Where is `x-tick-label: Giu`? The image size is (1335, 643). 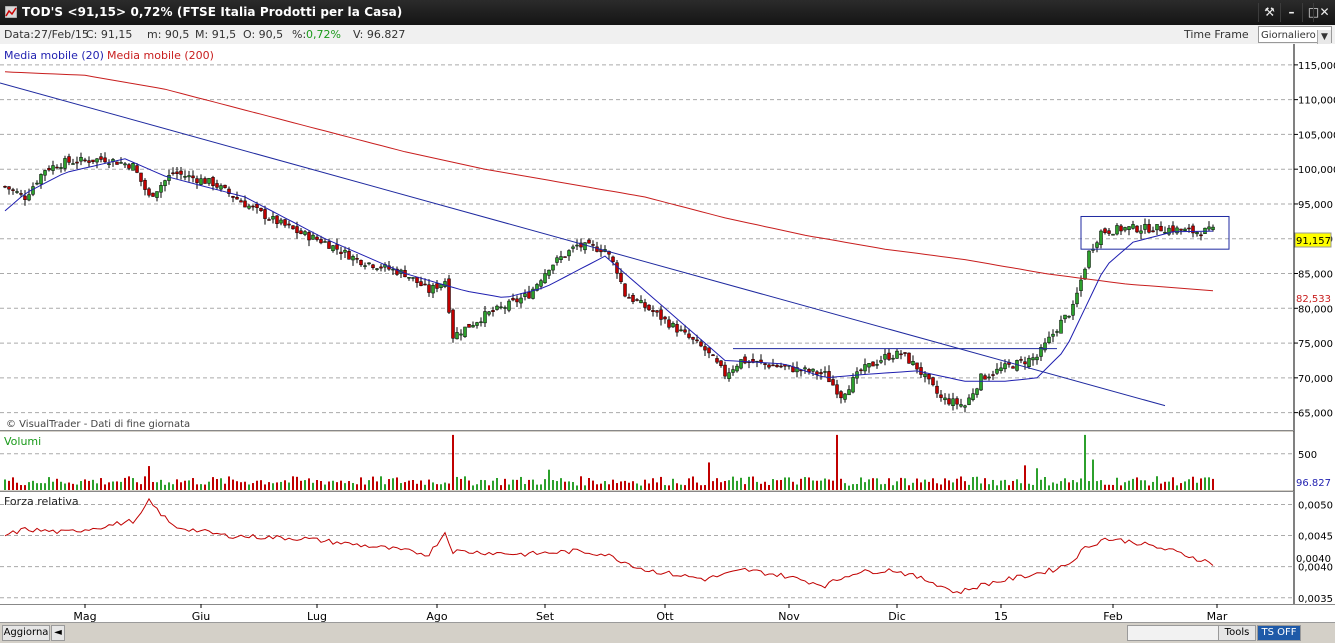 x-tick-label: Giu is located at coordinates (201, 616).